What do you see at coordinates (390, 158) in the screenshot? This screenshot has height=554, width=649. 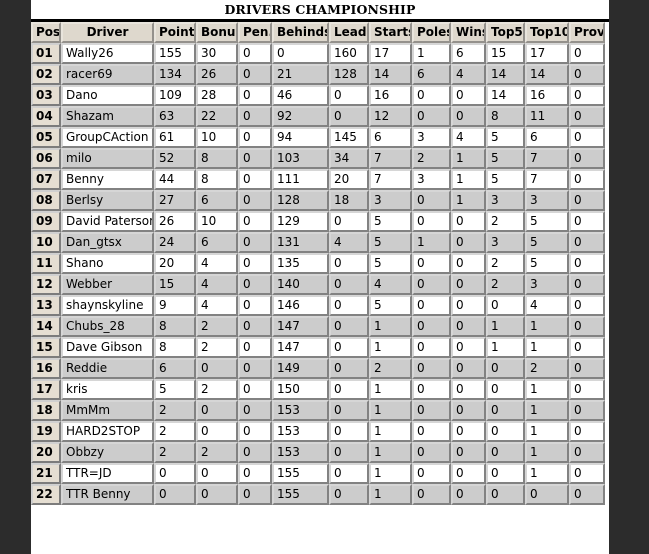 I see `cell-starts: 7` at bounding box center [390, 158].